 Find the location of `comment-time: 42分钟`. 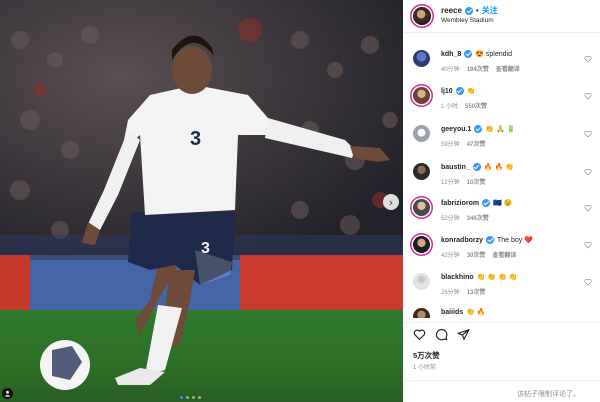

comment-time: 42分钟 is located at coordinates (450, 256).